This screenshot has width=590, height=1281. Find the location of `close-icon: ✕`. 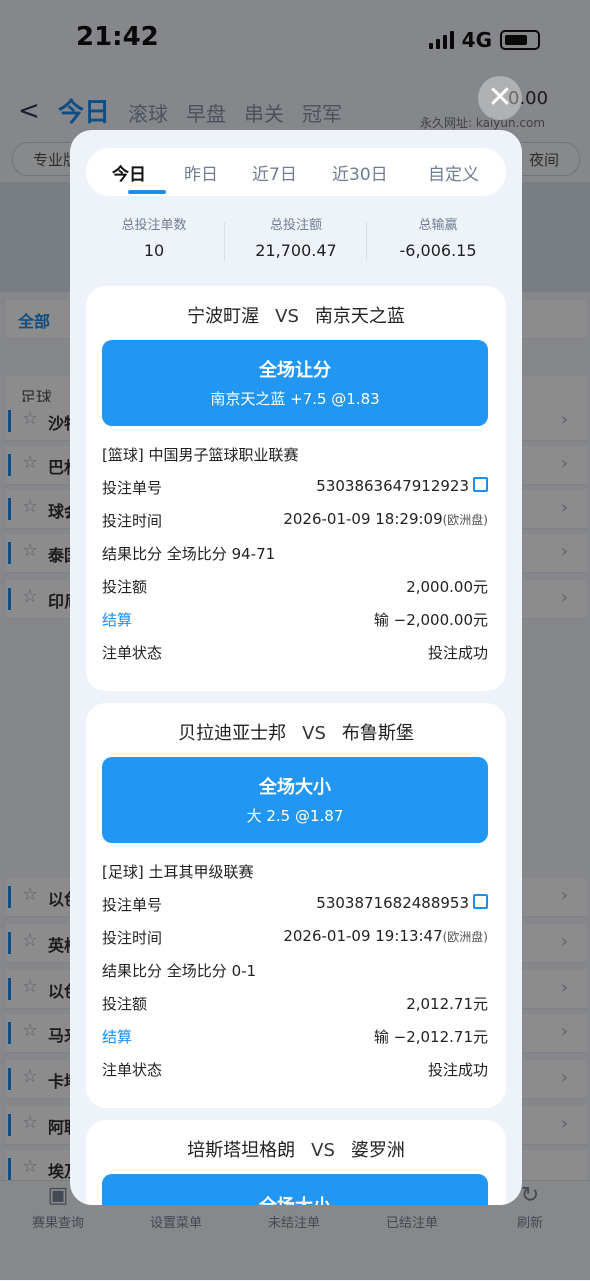

close-icon: ✕ is located at coordinates (500, 98).